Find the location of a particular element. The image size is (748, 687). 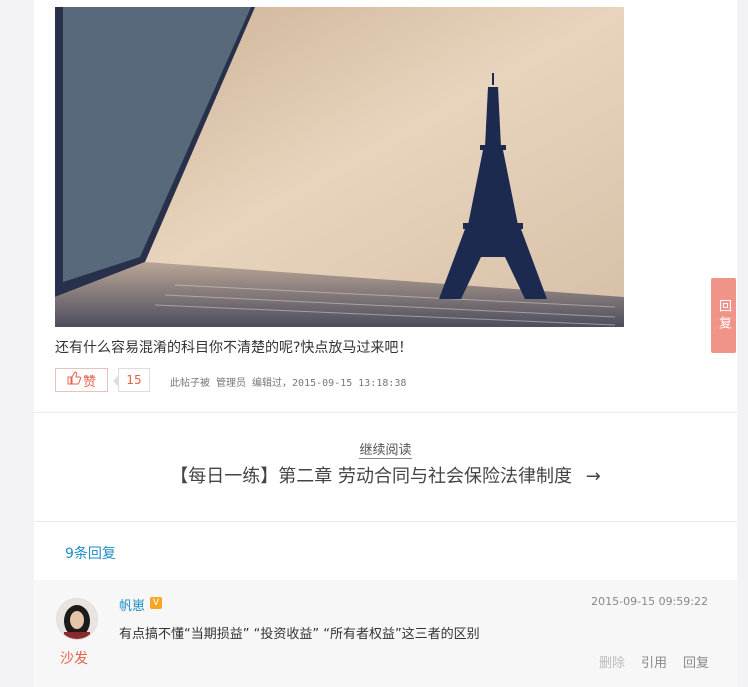

like-count: 15 is located at coordinates (131, 380).